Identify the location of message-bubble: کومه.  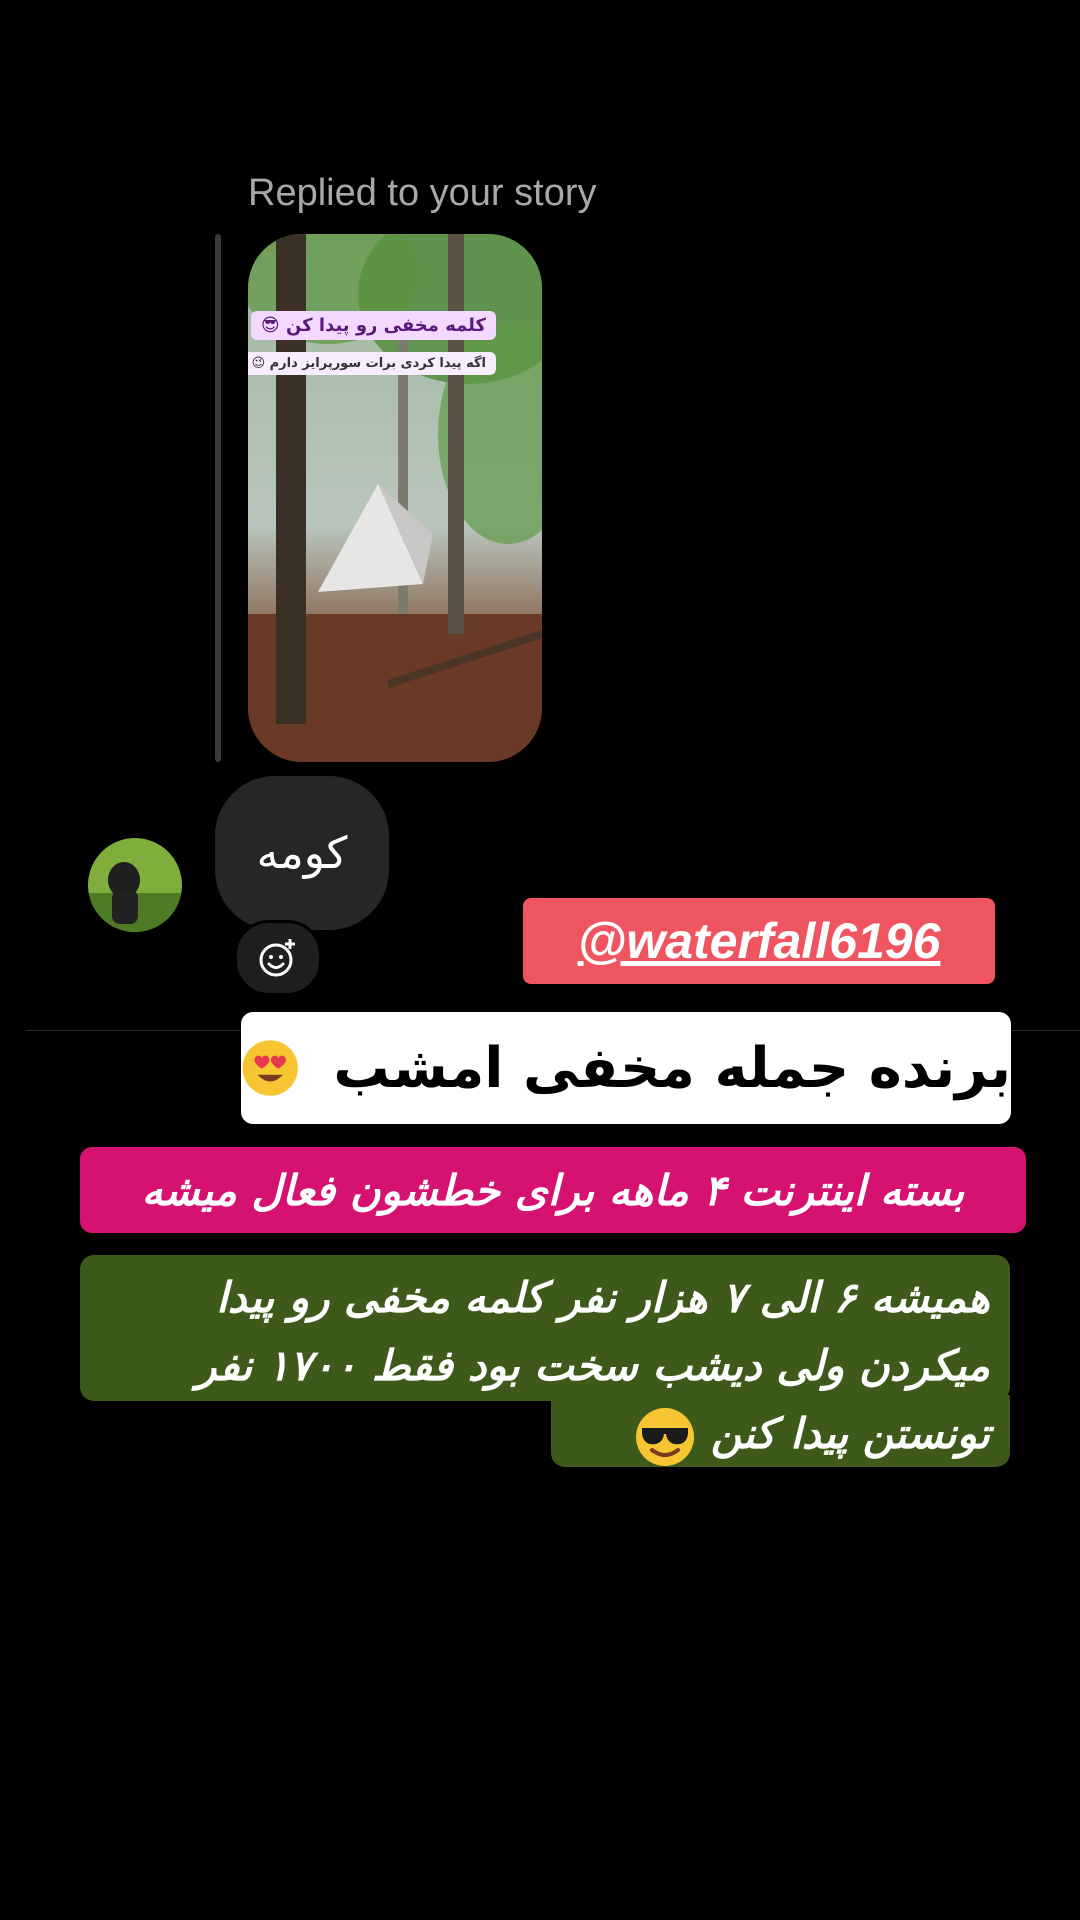
(302, 853).